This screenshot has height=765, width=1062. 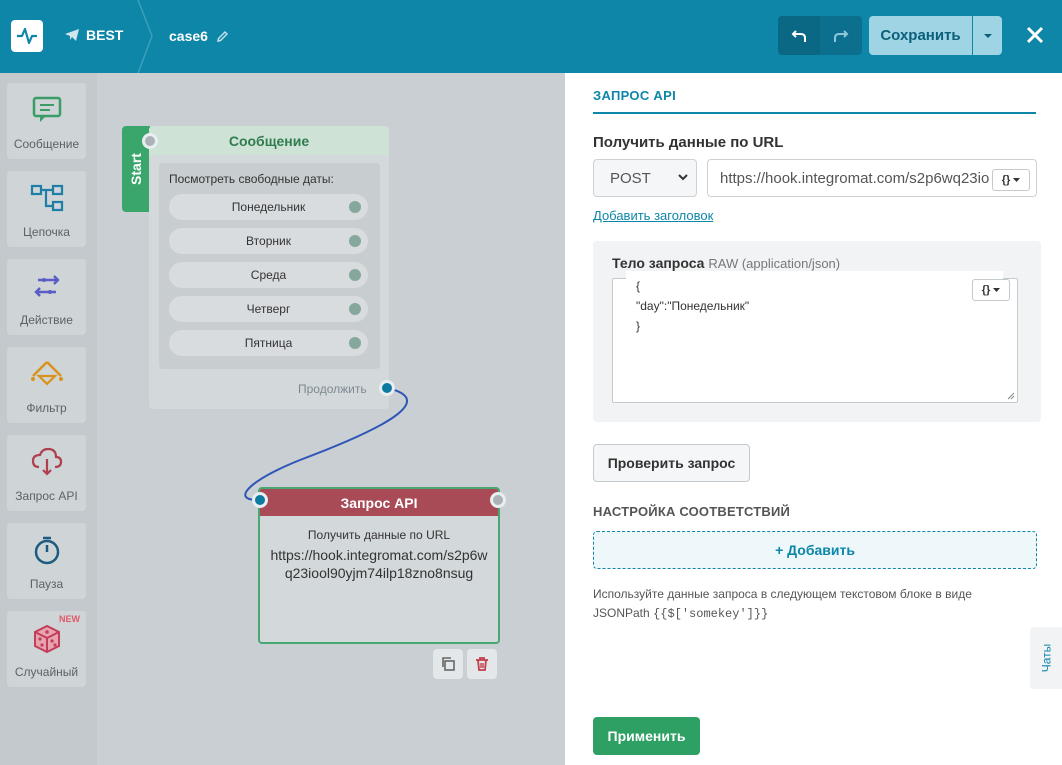 What do you see at coordinates (920, 35) in the screenshot?
I see `save-button: Сохранить` at bounding box center [920, 35].